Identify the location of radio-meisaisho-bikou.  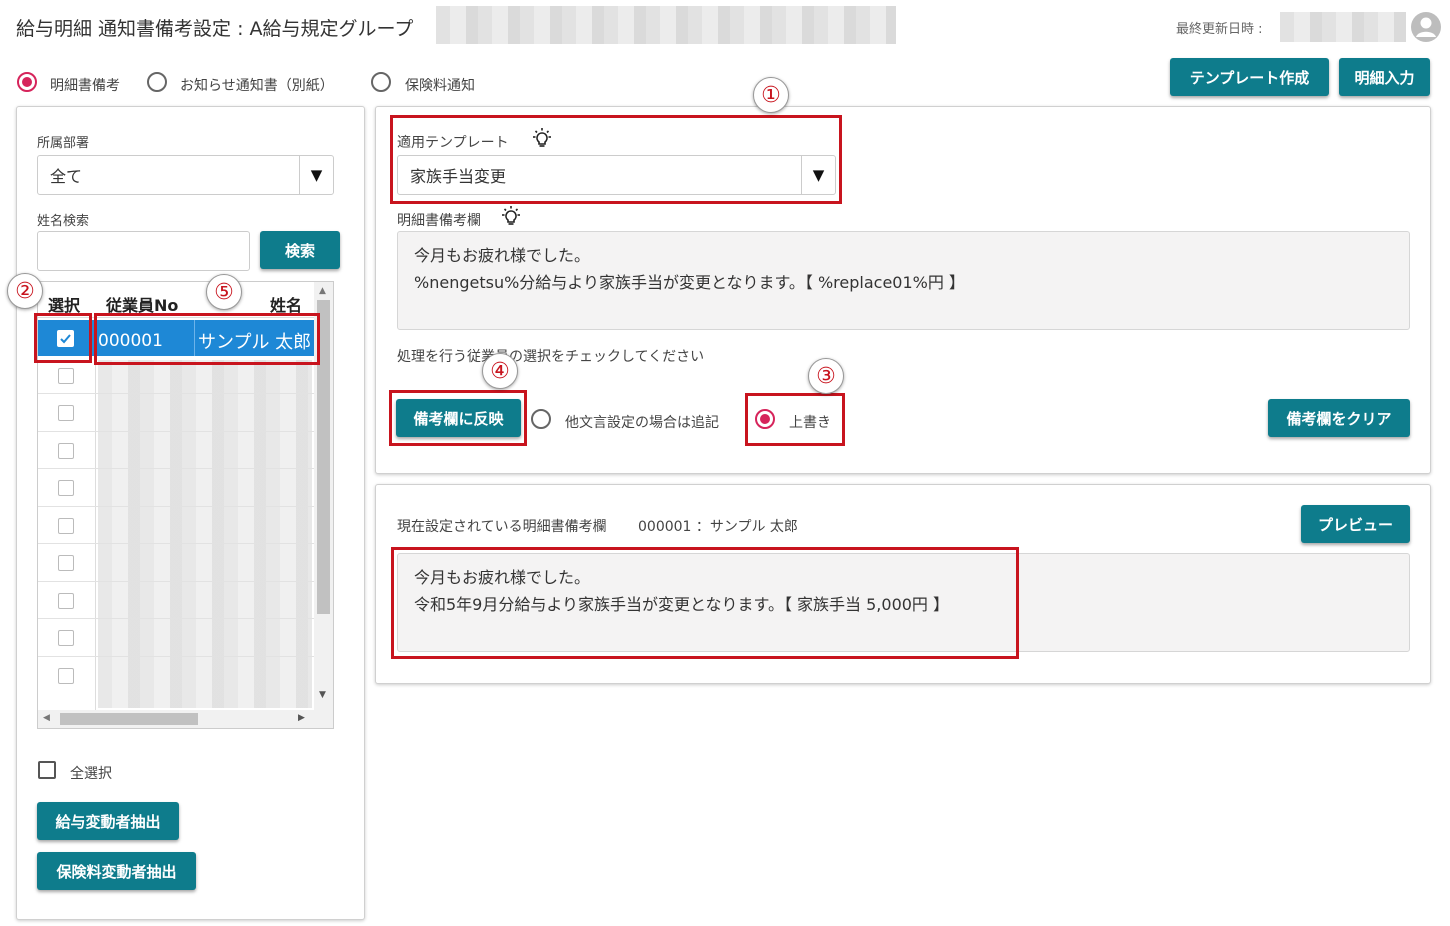
(27, 82).